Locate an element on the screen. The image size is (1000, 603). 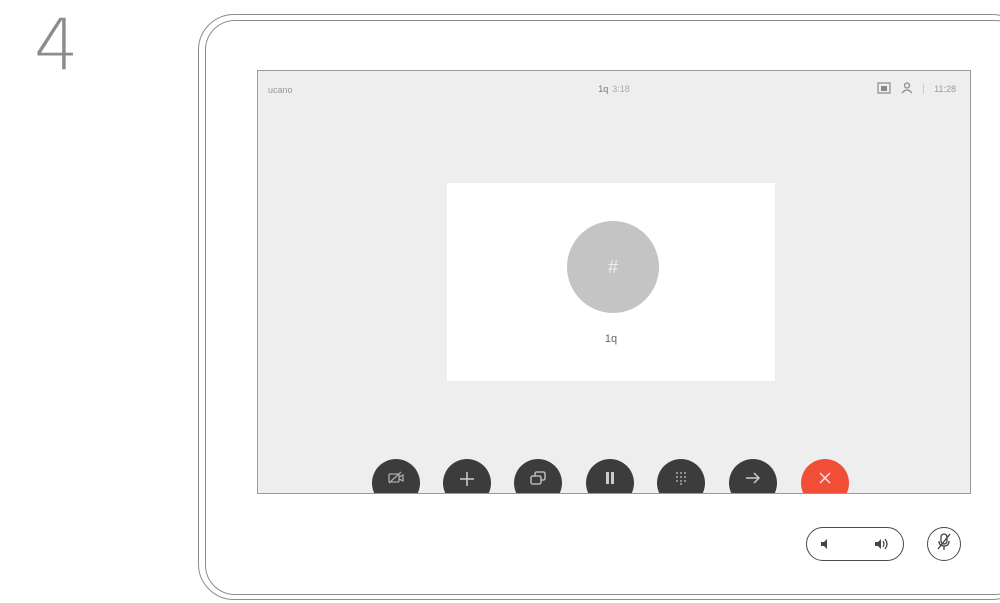
call-controls is located at coordinates (614, 476).